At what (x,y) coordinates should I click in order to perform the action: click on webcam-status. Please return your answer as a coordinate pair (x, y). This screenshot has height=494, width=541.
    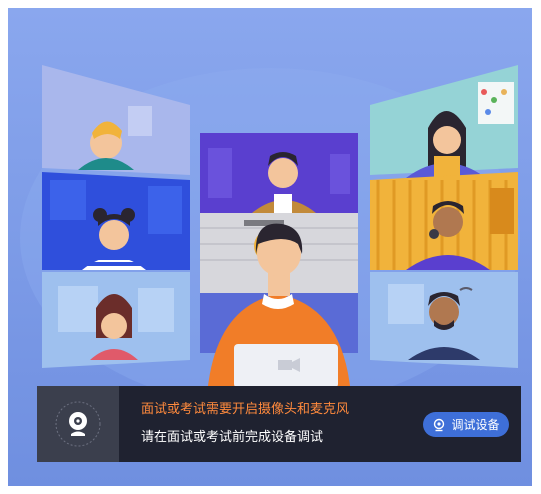
    Looking at the image, I should click on (78, 424).